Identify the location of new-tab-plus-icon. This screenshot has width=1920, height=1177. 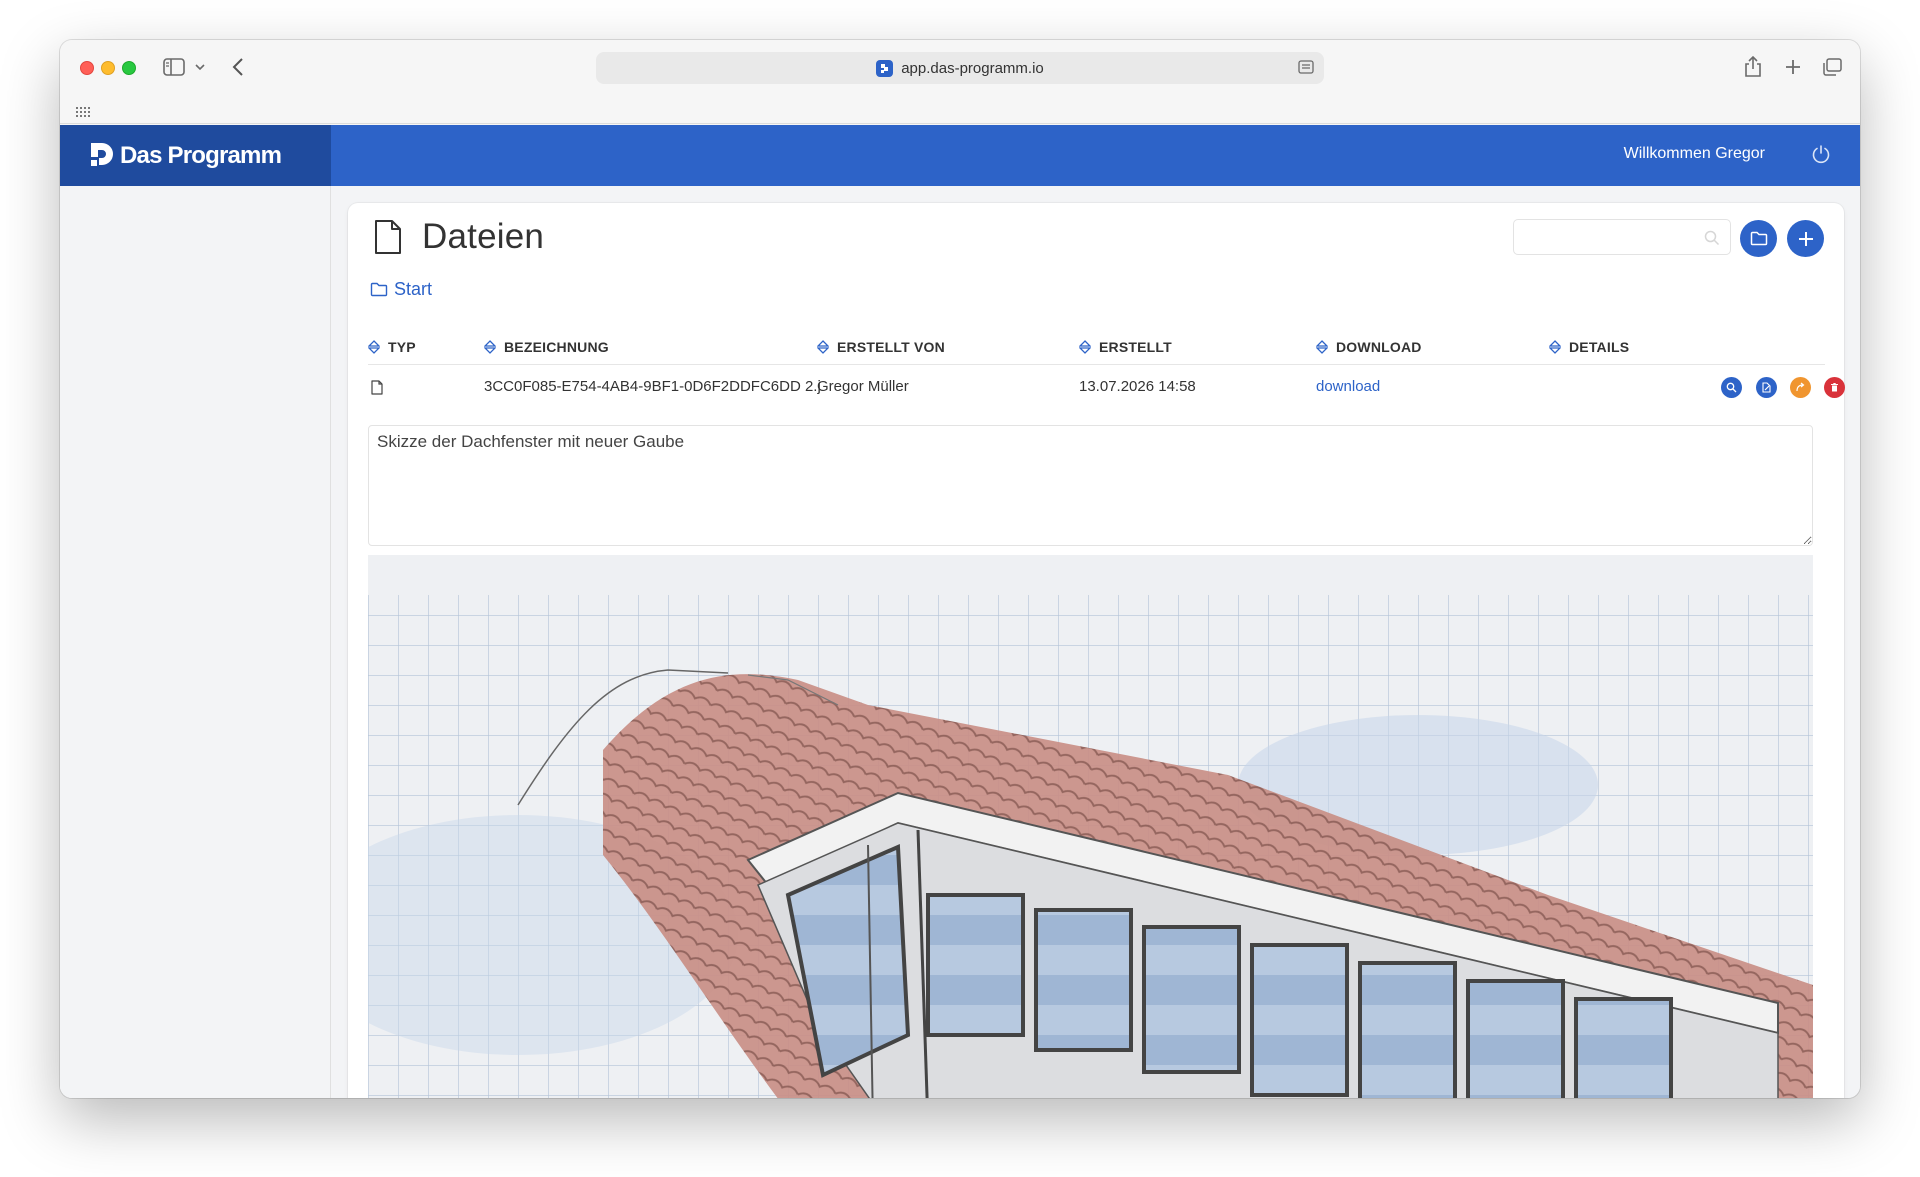
(1793, 67).